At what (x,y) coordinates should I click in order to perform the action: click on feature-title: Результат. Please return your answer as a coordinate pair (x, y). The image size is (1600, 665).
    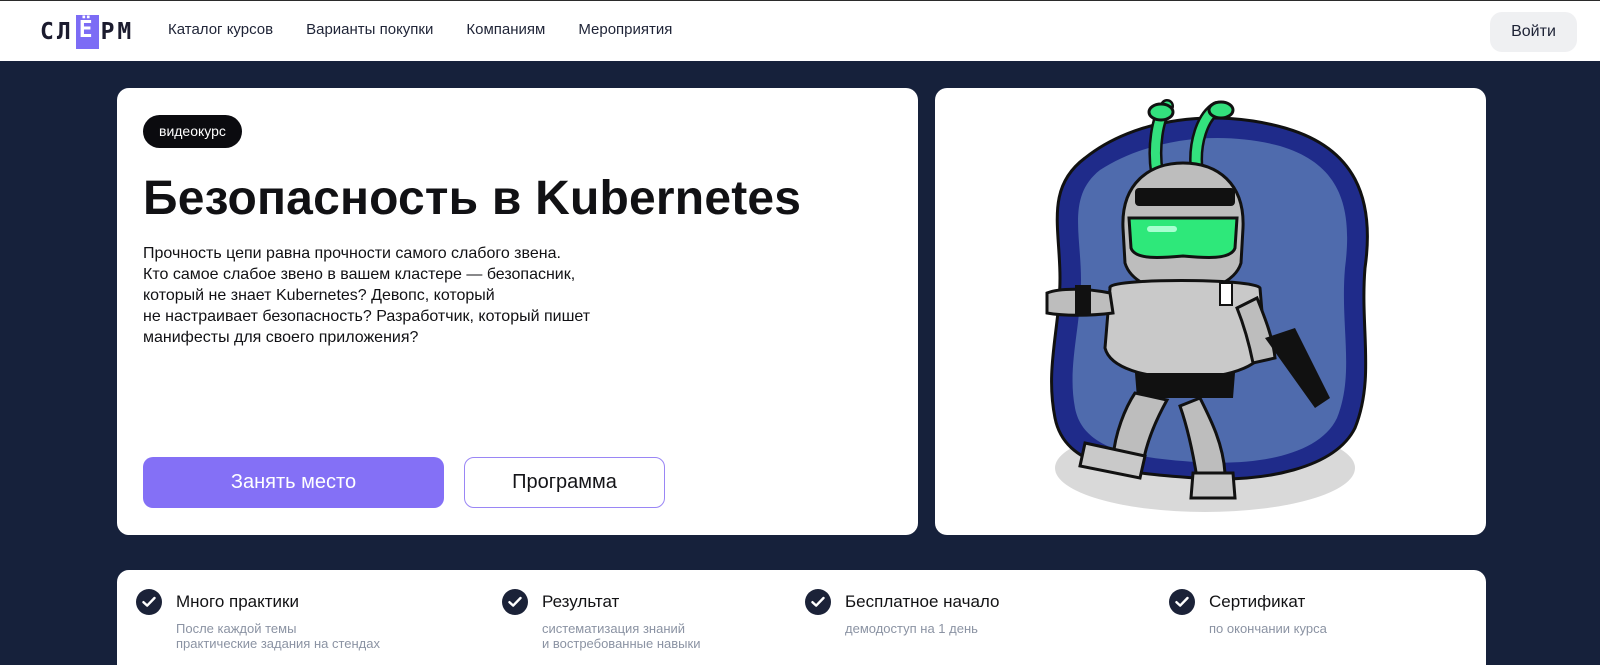
    Looking at the image, I should click on (581, 601).